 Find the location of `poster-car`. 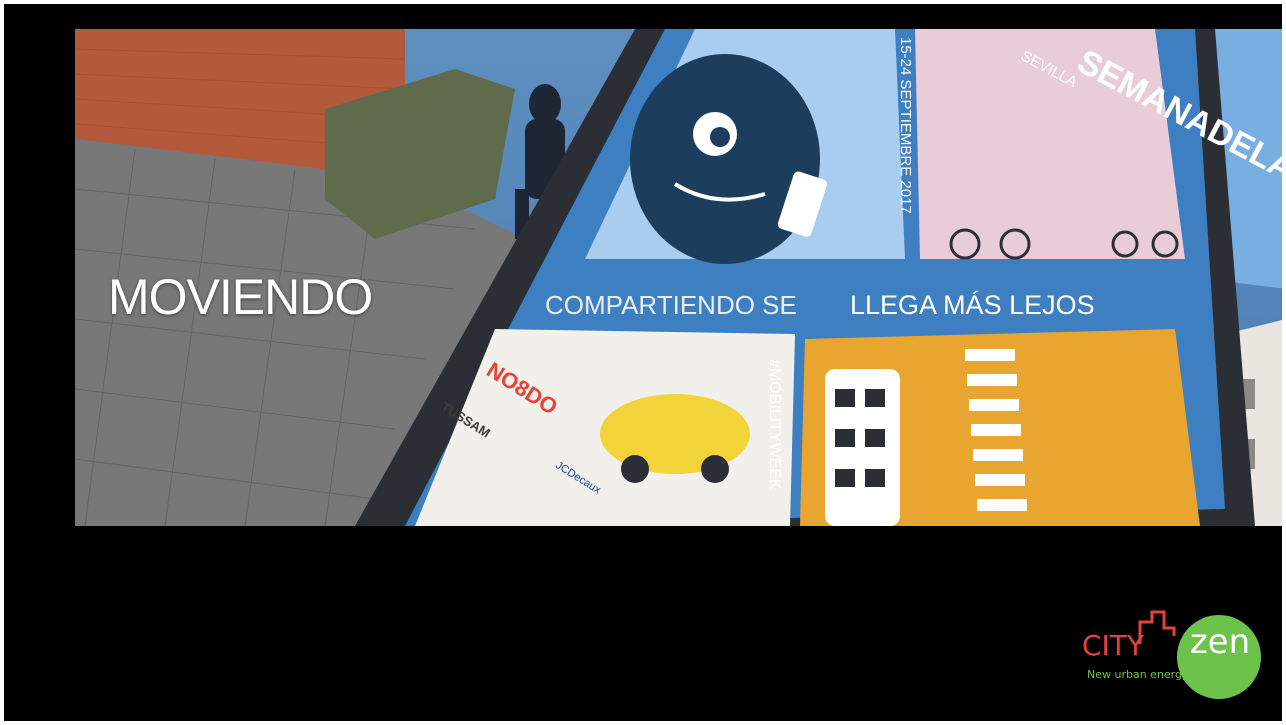

poster-car is located at coordinates (675, 434).